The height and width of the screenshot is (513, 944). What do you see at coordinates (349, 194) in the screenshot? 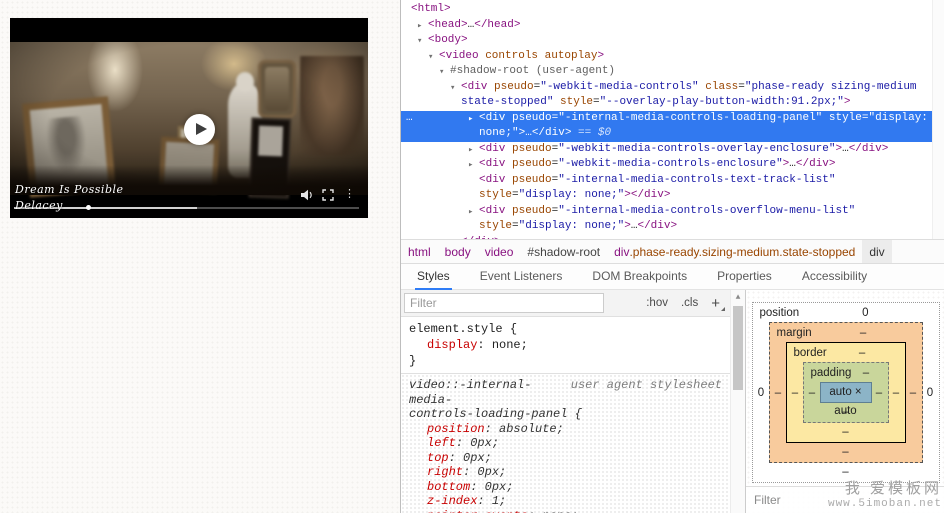
I see `overflow-menu-button: ⋮` at bounding box center [349, 194].